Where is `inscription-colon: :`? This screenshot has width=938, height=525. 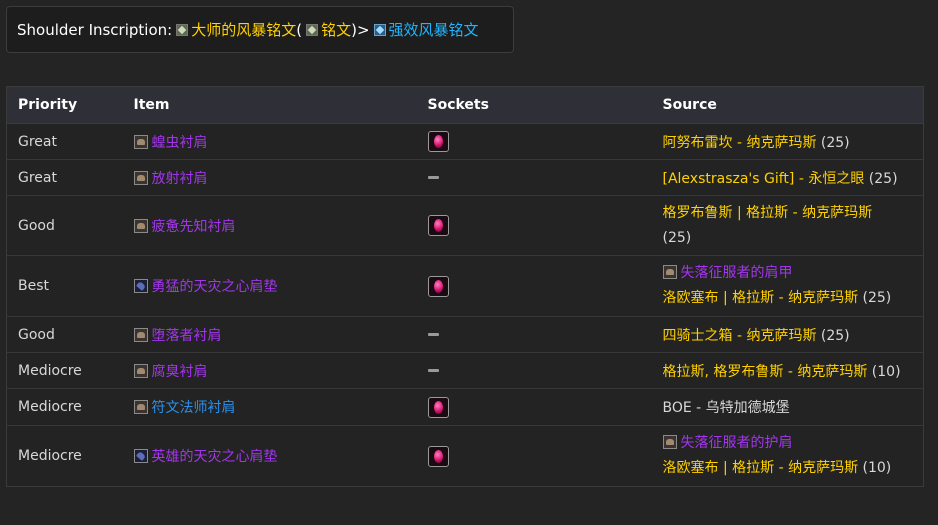 inscription-colon: : is located at coordinates (170, 29).